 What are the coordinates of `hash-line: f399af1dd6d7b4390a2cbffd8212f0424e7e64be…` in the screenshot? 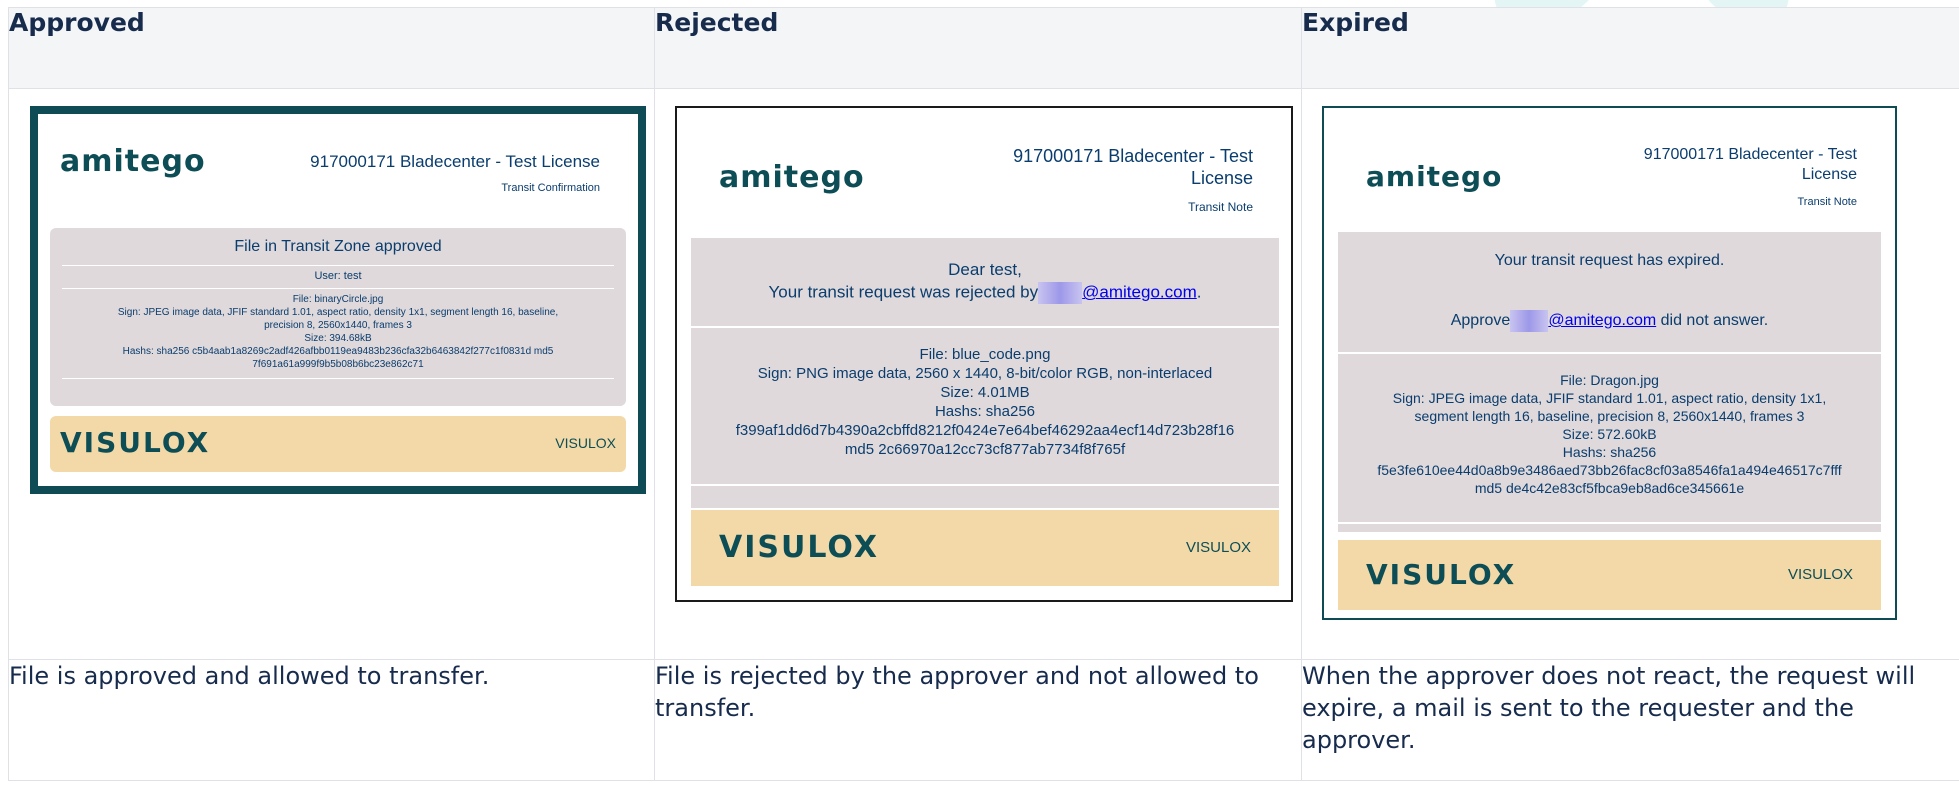 It's located at (985, 430).